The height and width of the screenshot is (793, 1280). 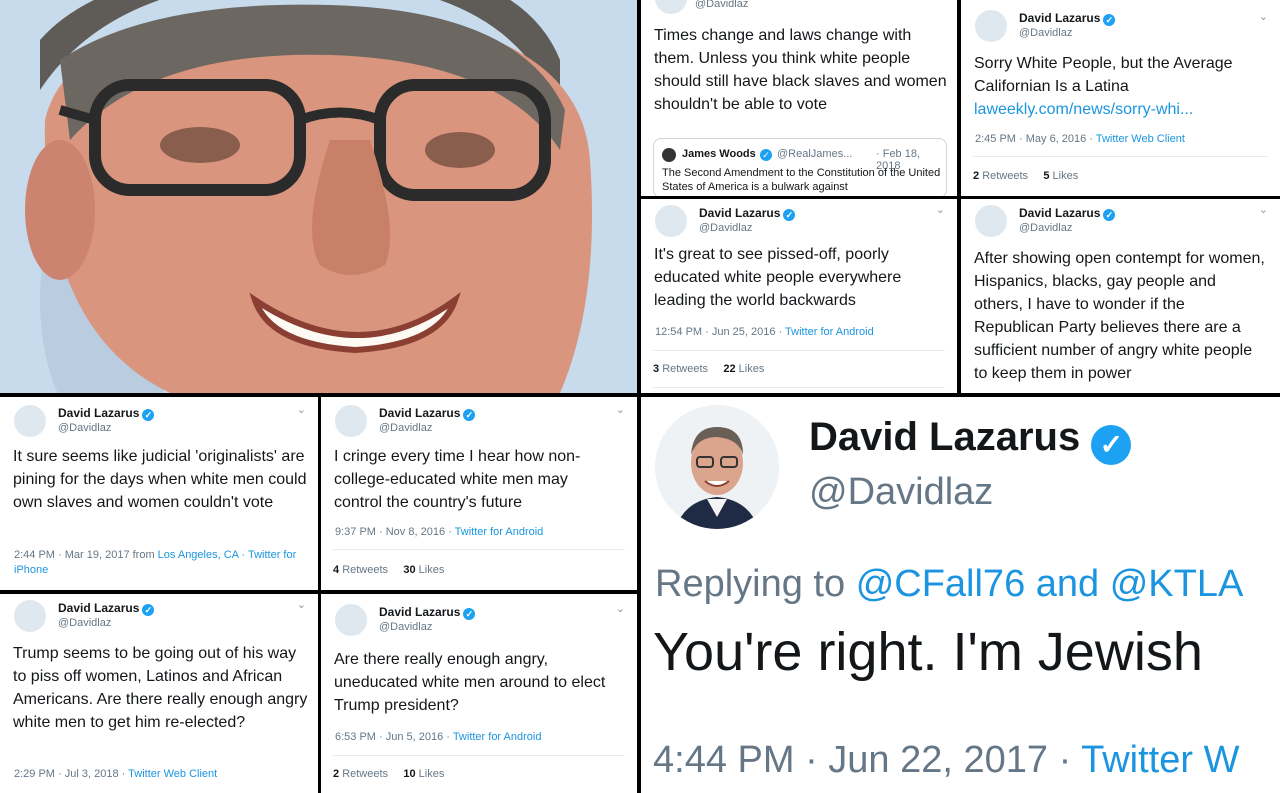 What do you see at coordinates (71, 774) in the screenshot?
I see `tweet-timestamp: 2:29 PM · Jul 3, 2018 ·` at bounding box center [71, 774].